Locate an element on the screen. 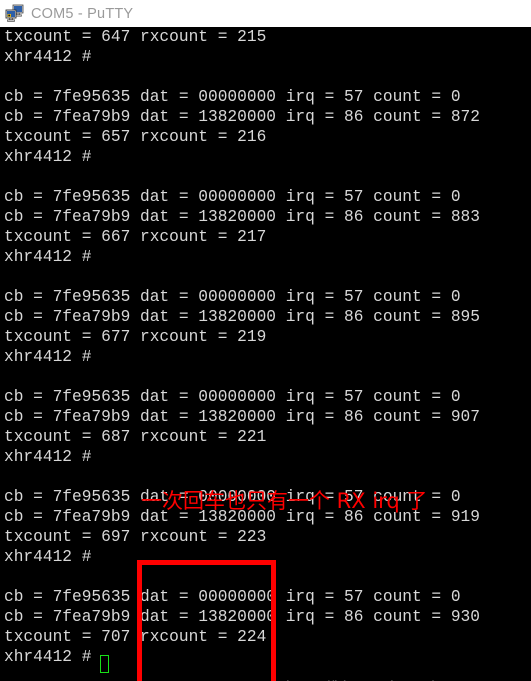 Image resolution: width=531 pixels, height=681 pixels. terminal-line: txcount = 687 rxcount = 221 is located at coordinates (135, 437).